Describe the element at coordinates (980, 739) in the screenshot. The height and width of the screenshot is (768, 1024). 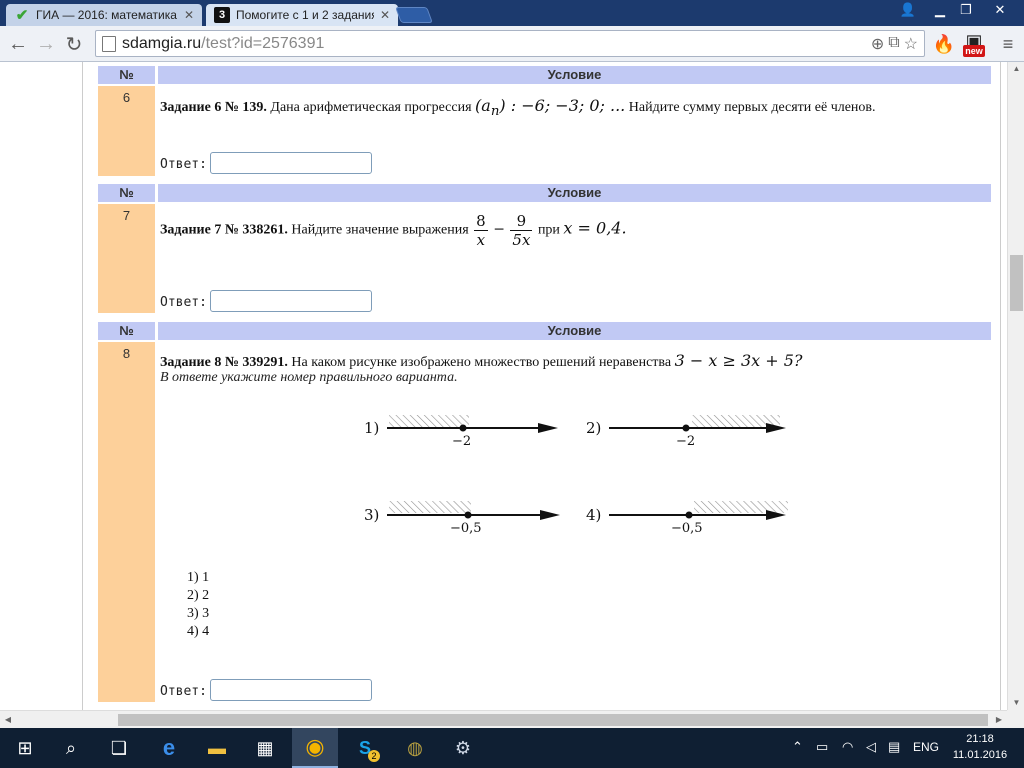
I see `clock-time: 21:18` at that location.